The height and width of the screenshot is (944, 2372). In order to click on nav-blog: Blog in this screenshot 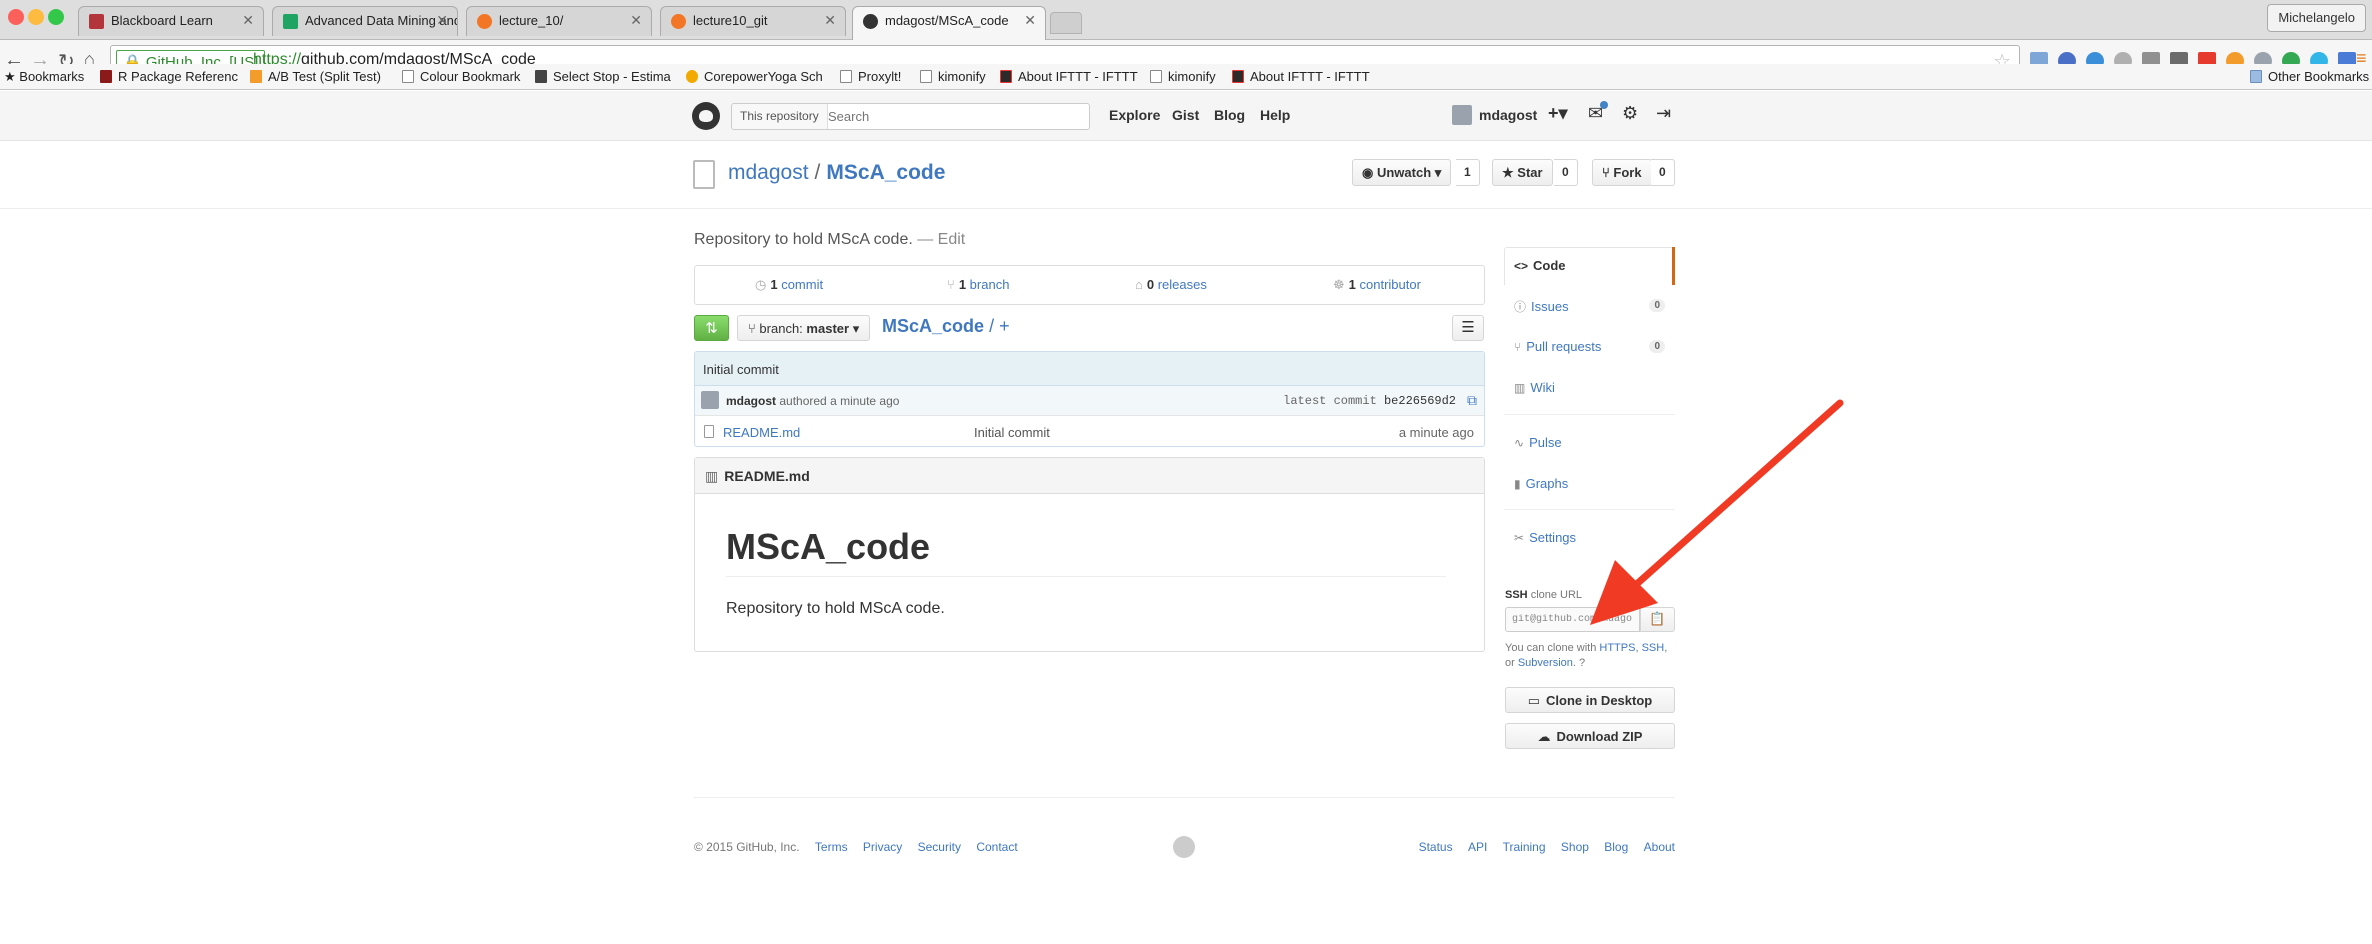, I will do `click(1229, 115)`.